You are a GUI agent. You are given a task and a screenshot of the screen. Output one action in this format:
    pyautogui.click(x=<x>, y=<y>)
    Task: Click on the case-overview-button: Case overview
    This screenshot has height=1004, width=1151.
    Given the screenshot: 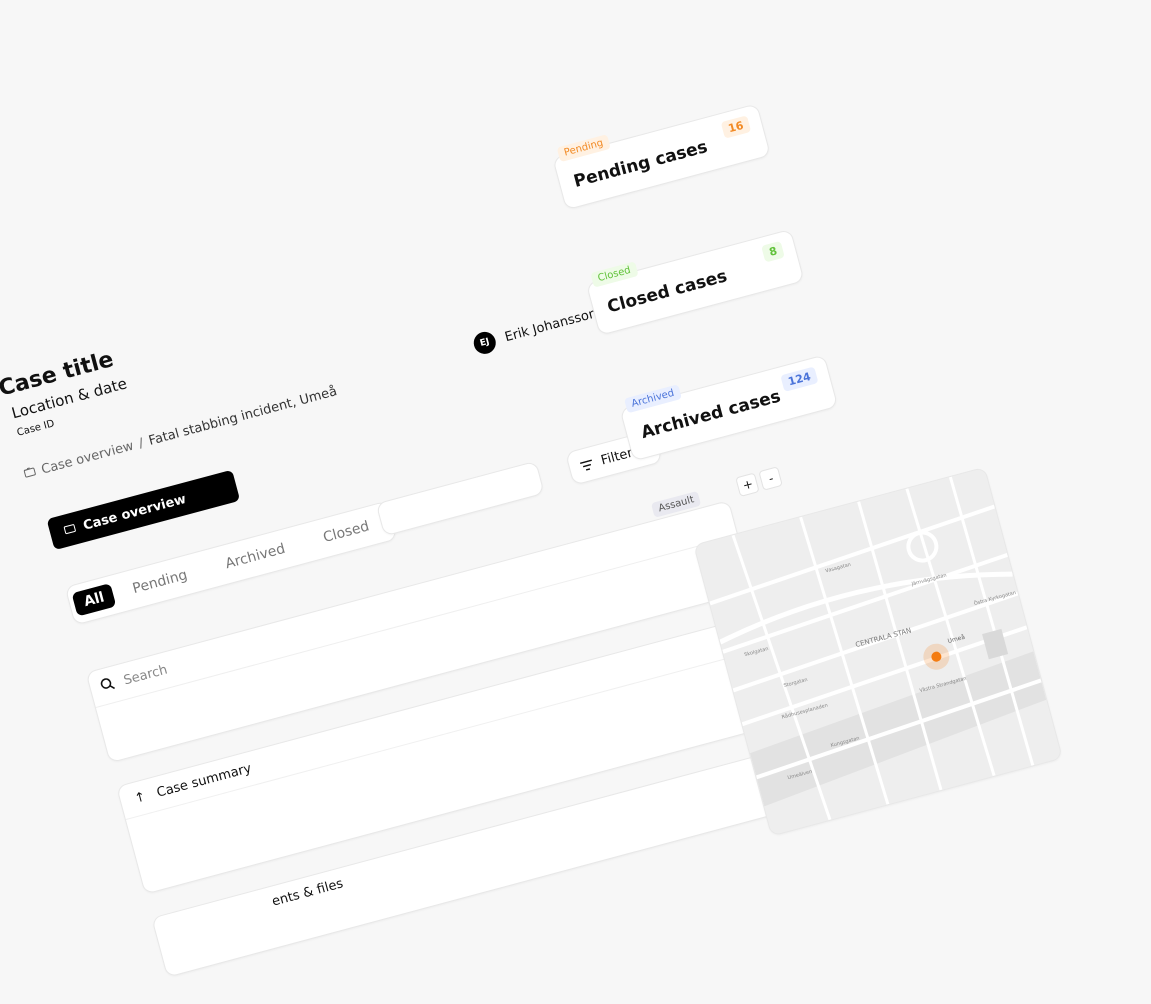 What is the action you would take?
    pyautogui.click(x=143, y=510)
    